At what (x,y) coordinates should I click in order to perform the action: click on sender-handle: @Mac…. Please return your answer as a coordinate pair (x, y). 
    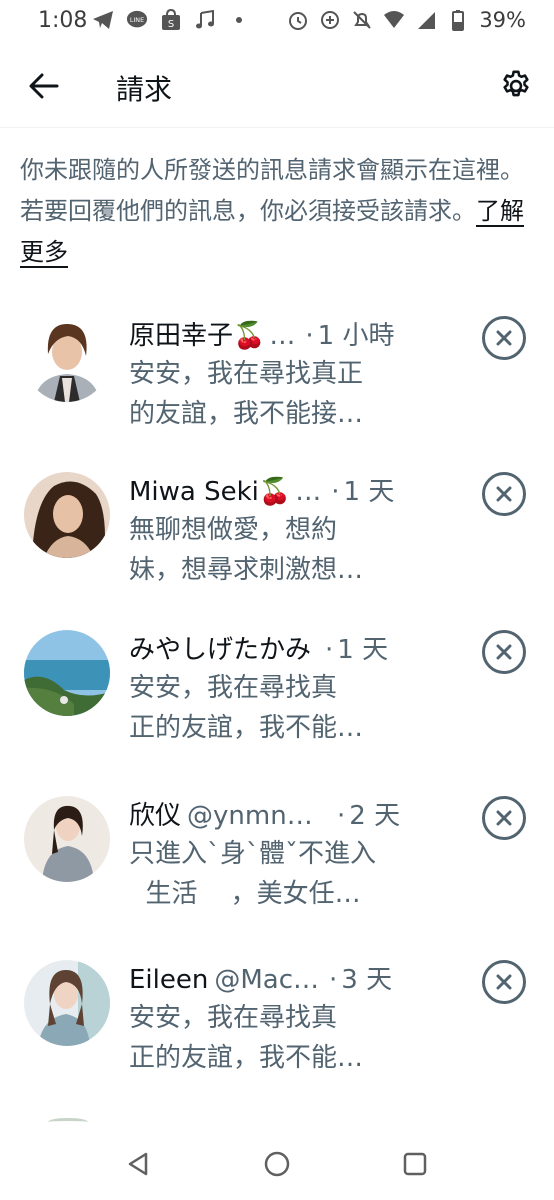
    Looking at the image, I should click on (267, 980).